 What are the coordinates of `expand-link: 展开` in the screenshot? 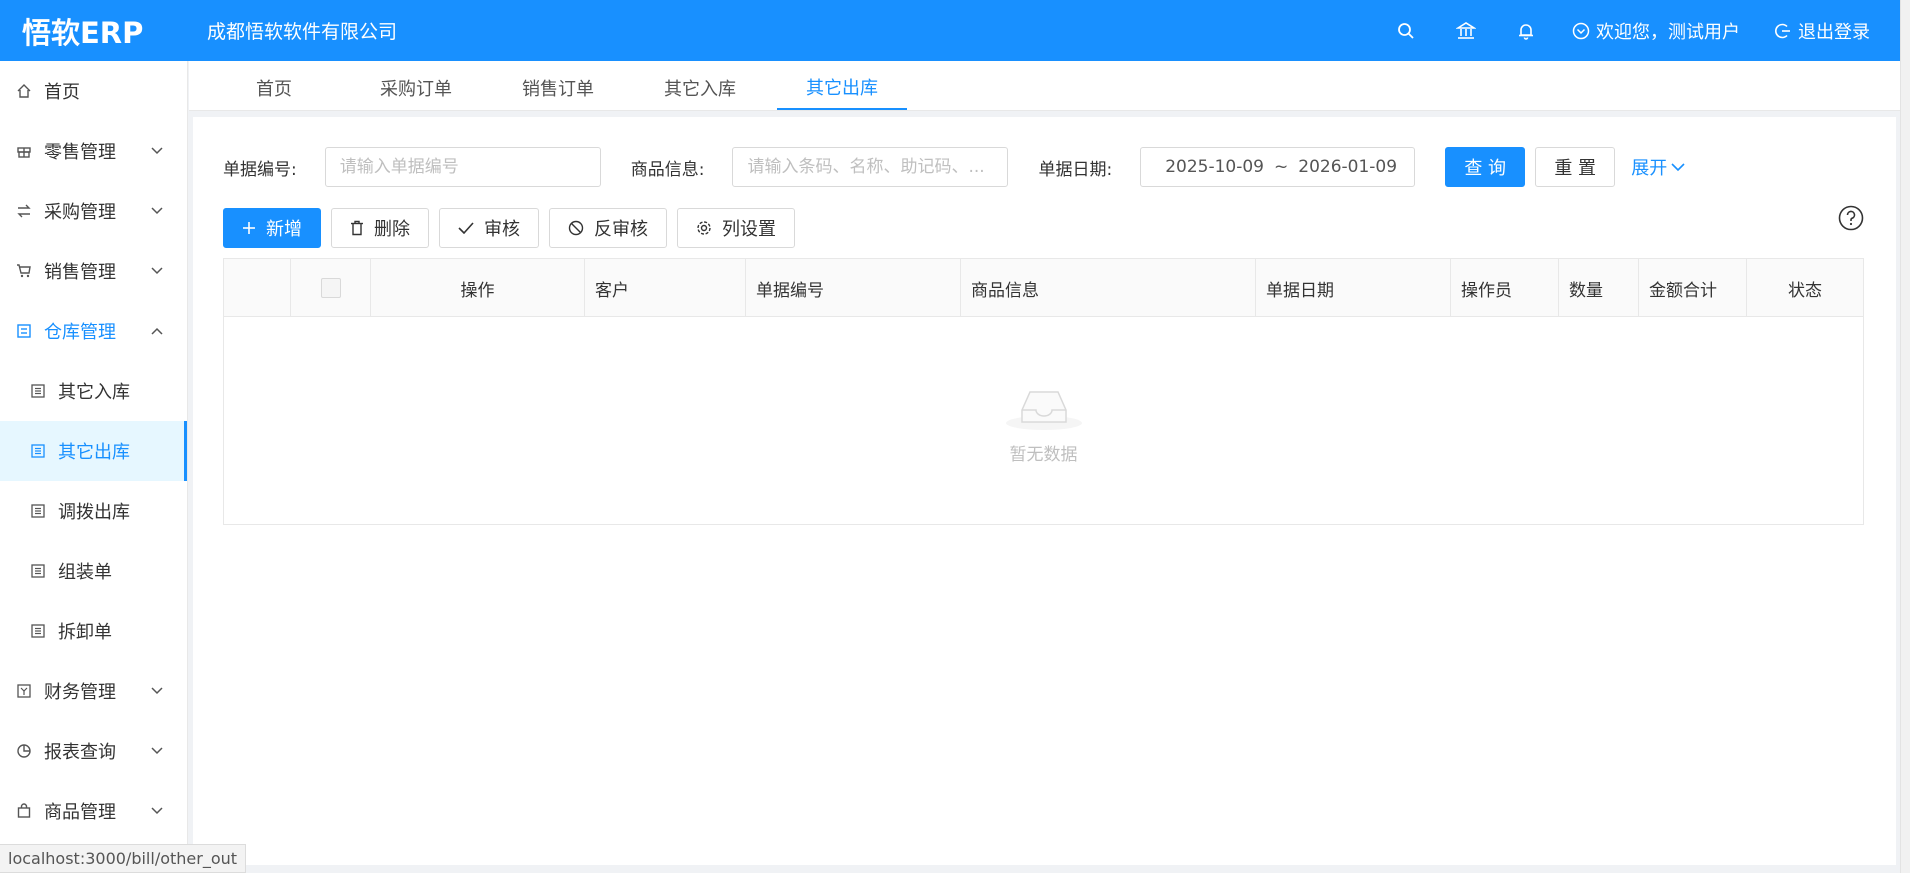 It's located at (1658, 167).